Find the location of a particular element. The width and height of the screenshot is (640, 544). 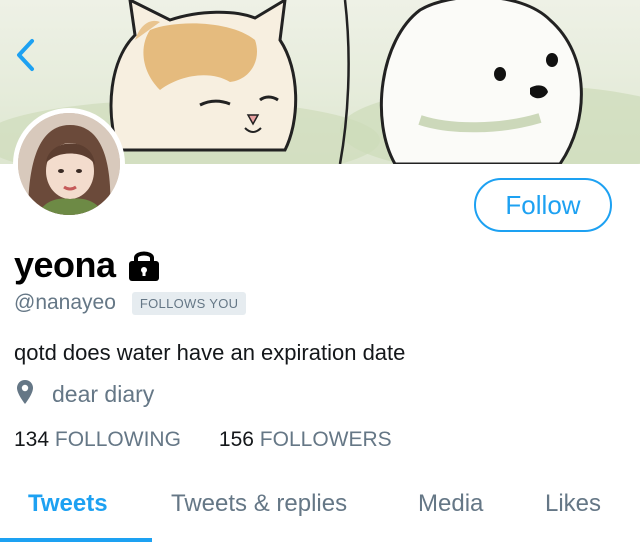

lock-icon is located at coordinates (144, 265).